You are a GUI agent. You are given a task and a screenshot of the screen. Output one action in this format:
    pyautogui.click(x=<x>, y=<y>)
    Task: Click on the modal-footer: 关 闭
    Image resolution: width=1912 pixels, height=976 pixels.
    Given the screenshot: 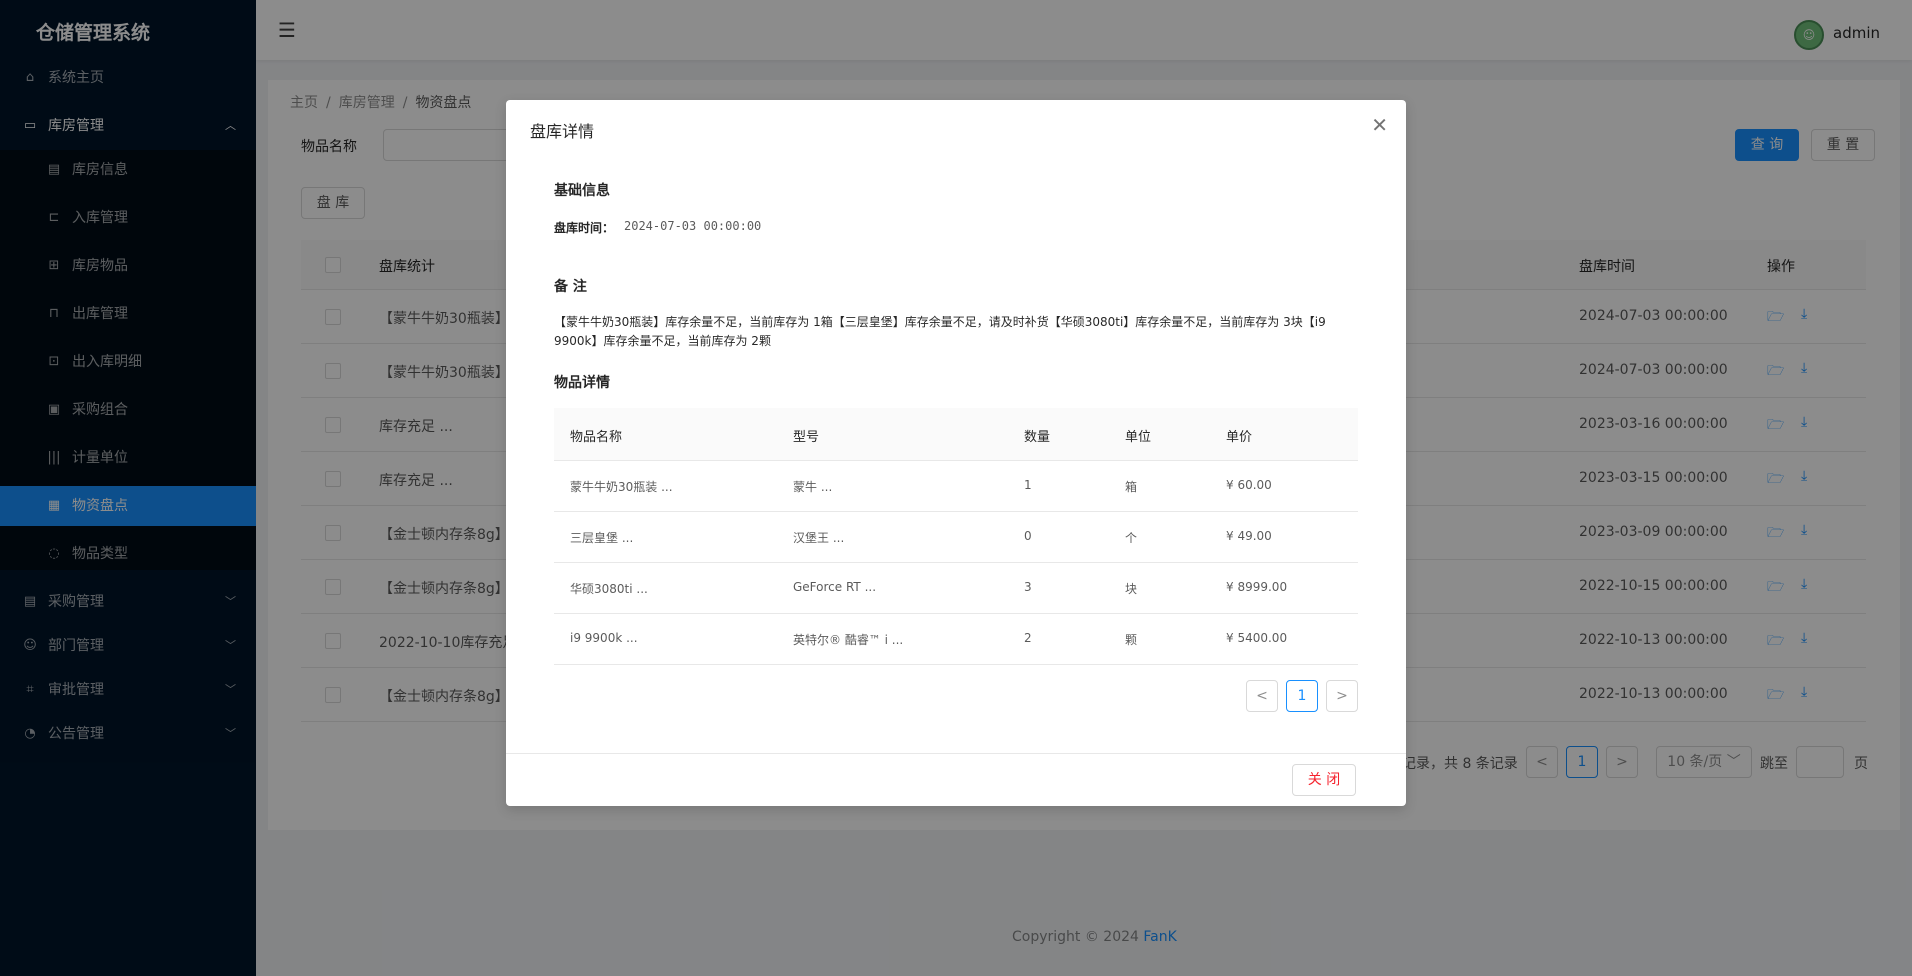 What is the action you would take?
    pyautogui.click(x=956, y=779)
    